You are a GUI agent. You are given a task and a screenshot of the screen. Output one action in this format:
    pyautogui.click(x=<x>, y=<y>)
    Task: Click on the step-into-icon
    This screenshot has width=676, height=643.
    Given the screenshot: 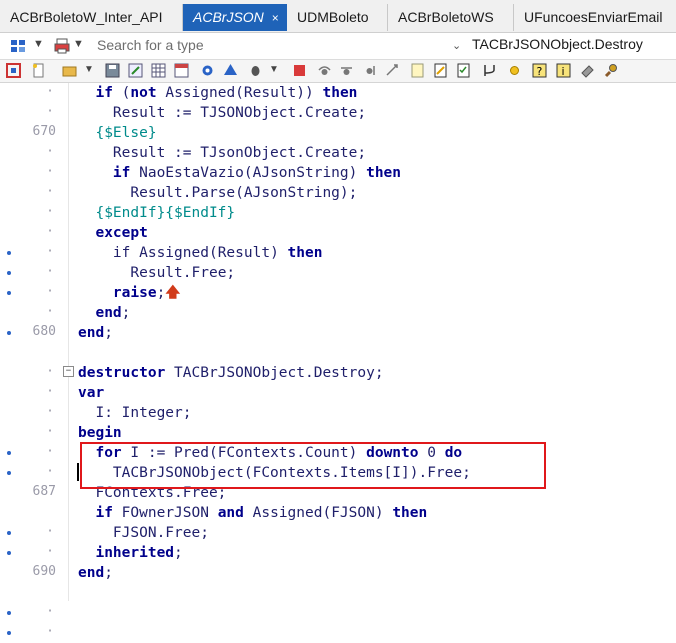 What is the action you would take?
    pyautogui.click(x=346, y=70)
    